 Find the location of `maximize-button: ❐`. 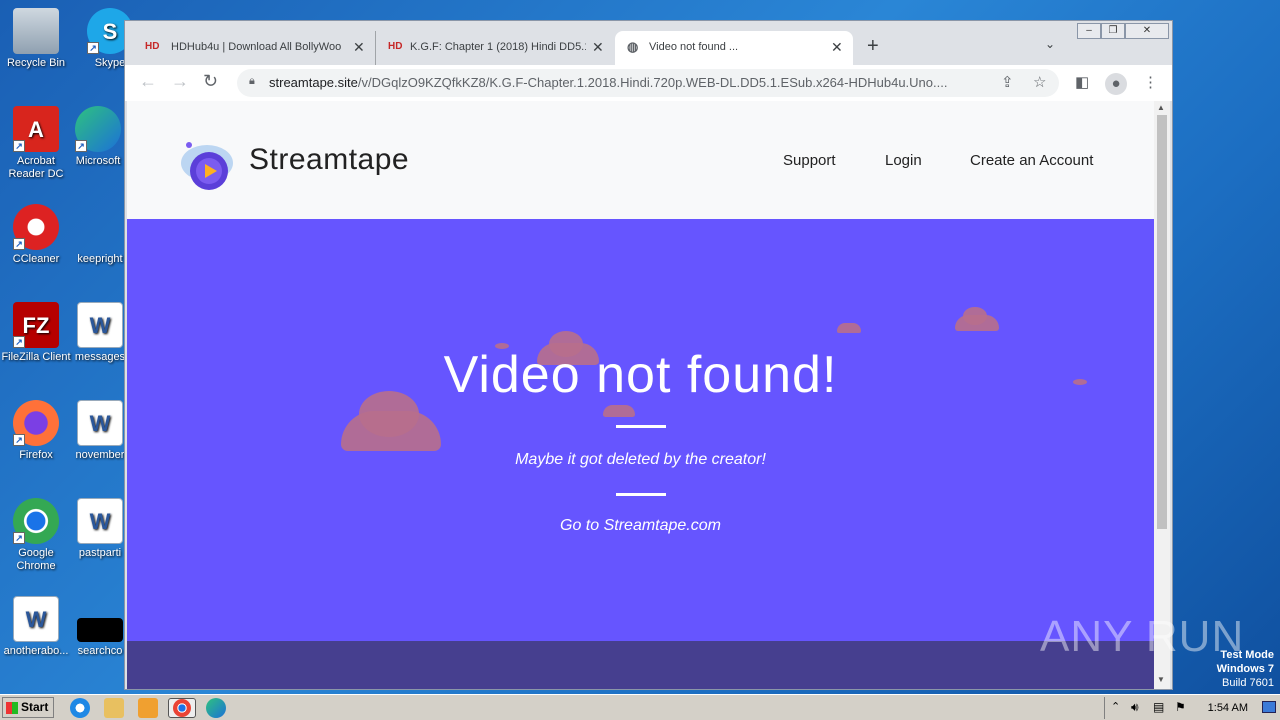

maximize-button: ❐ is located at coordinates (1113, 31).